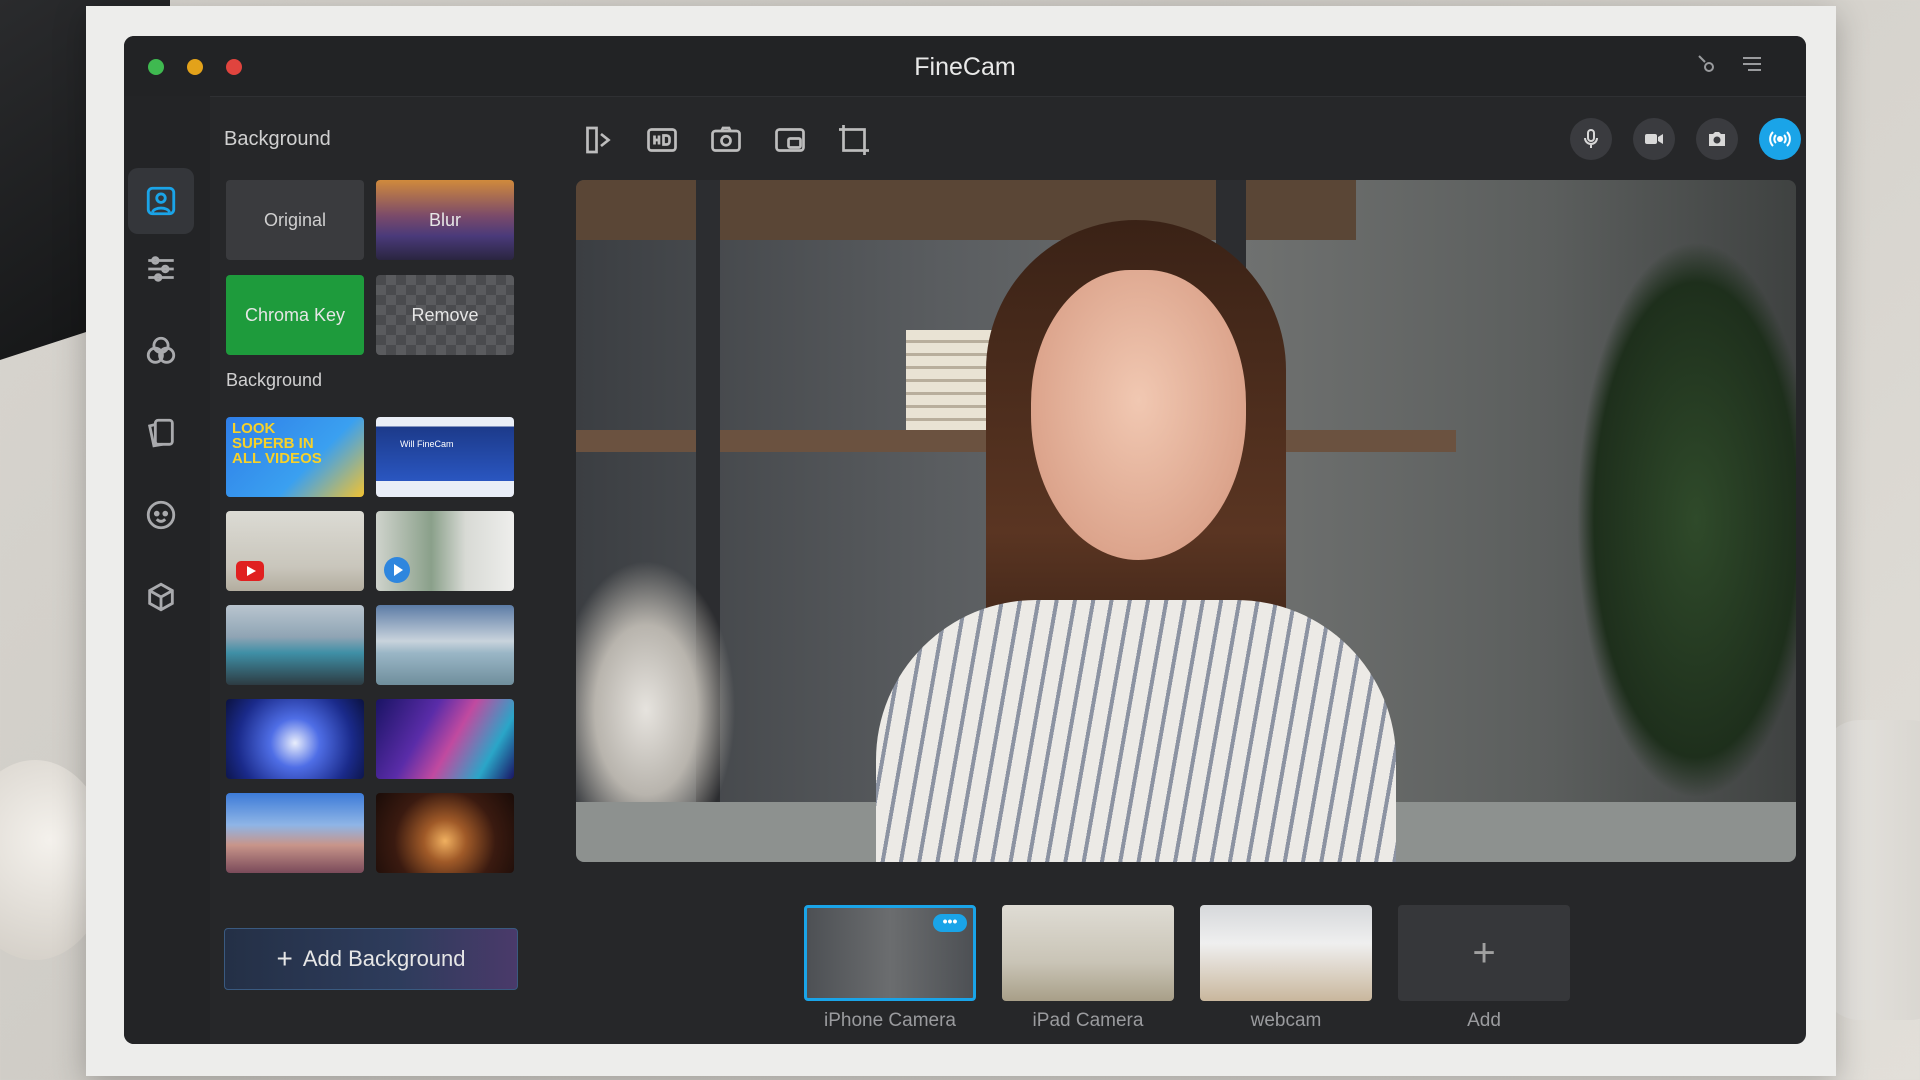  I want to click on microphone-button, so click(1591, 139).